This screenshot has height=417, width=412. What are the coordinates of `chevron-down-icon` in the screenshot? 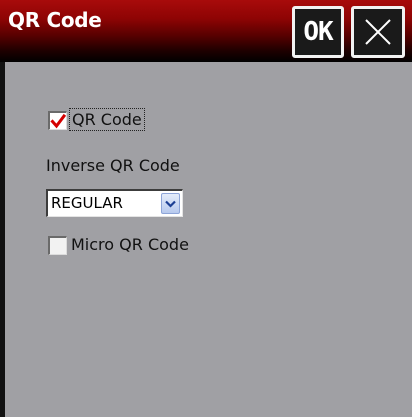 It's located at (170, 204).